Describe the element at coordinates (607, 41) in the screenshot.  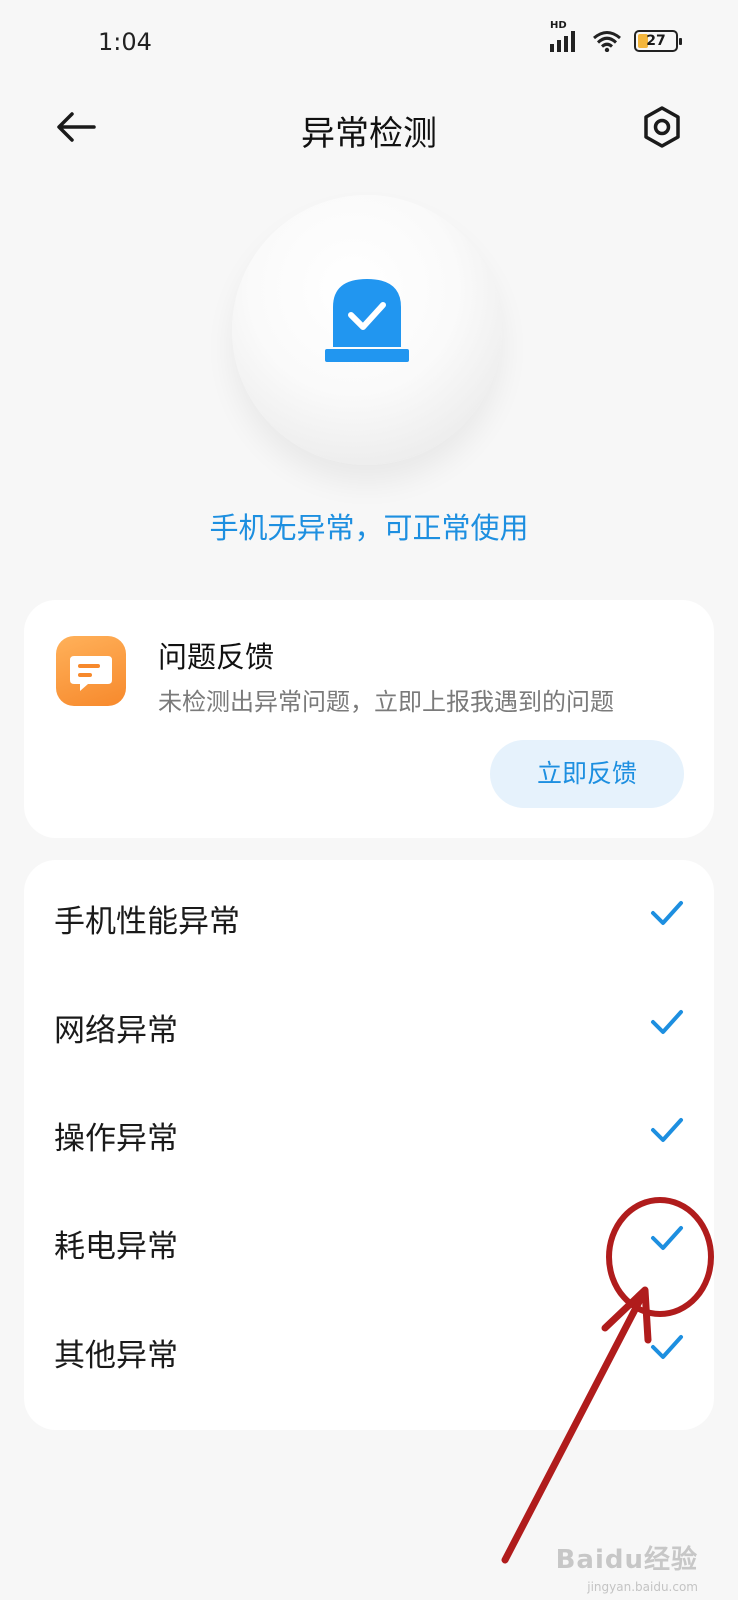
I see `wifi-icon` at that location.